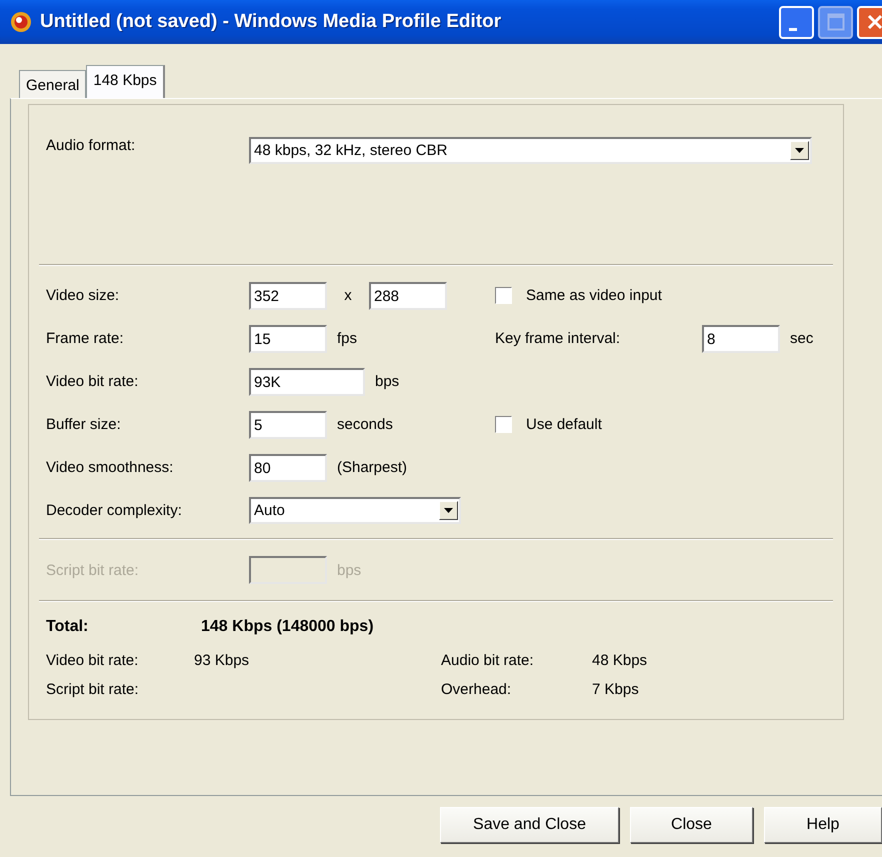 The image size is (882, 857). I want to click on unit-label: seconds, so click(365, 424).